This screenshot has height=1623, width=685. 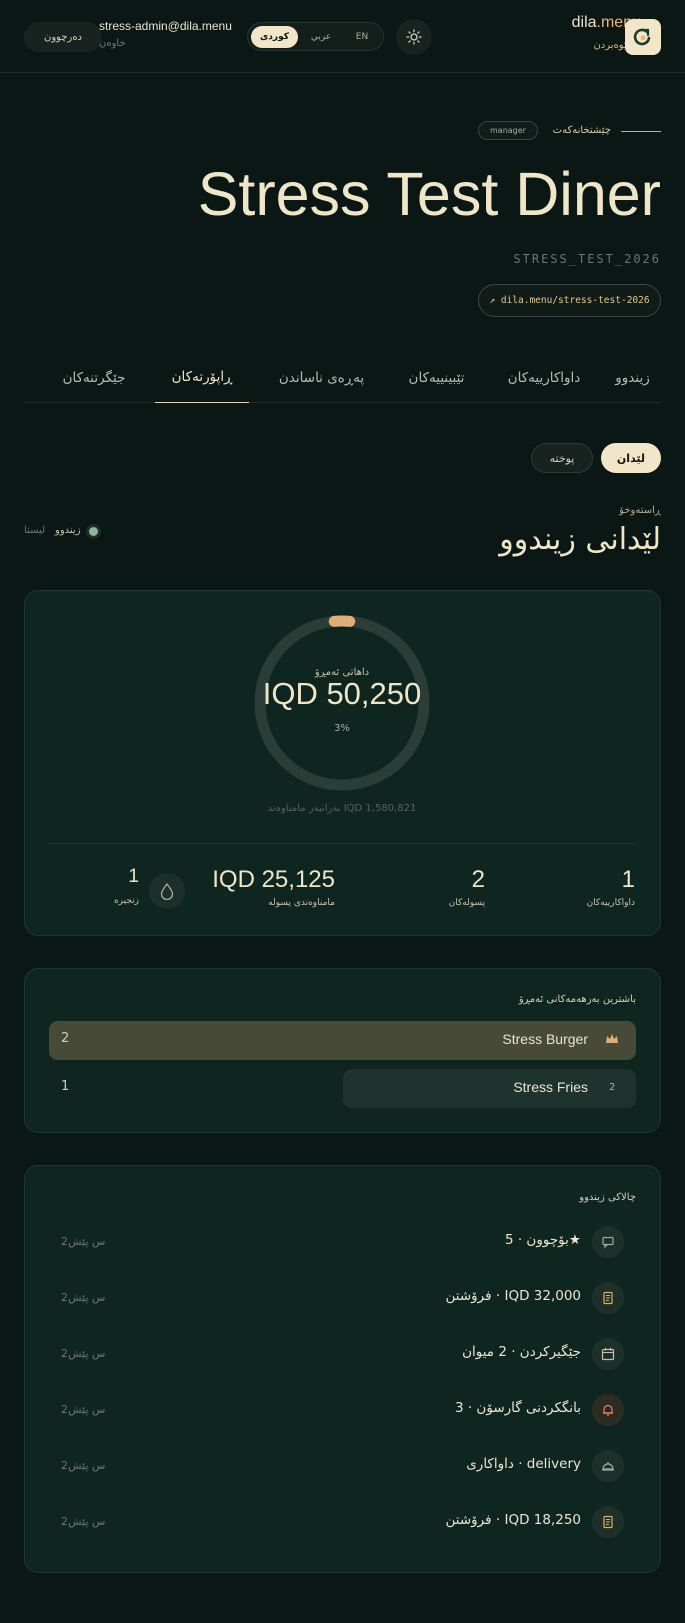 What do you see at coordinates (478, 879) in the screenshot?
I see `stat-receipts-value: 2` at bounding box center [478, 879].